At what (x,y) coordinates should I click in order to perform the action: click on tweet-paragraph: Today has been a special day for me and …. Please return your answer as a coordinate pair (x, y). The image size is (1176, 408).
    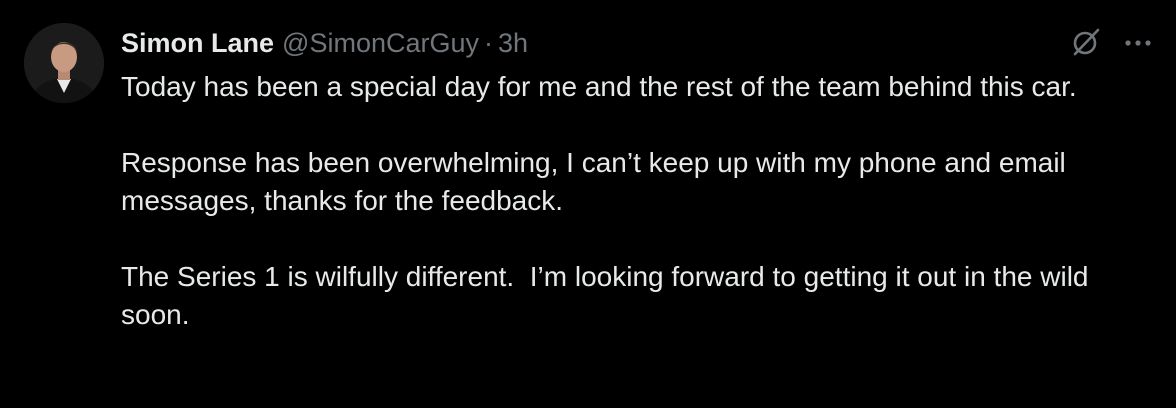
    Looking at the image, I should click on (599, 86).